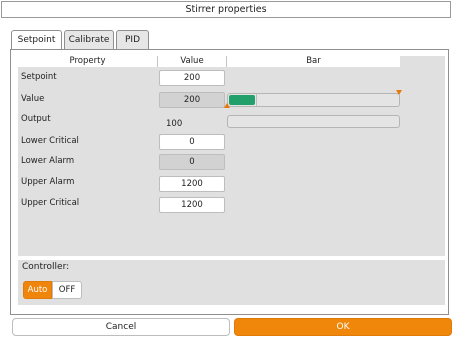  Describe the element at coordinates (192, 162) in the screenshot. I see `lower-alarm-readout: 0` at that location.